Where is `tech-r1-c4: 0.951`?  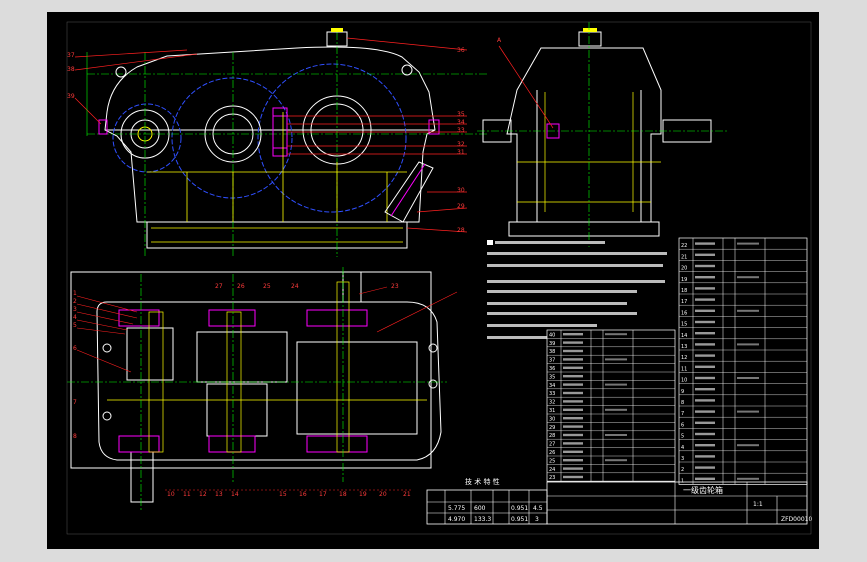 tech-r1-c4: 0.951 is located at coordinates (519, 508).